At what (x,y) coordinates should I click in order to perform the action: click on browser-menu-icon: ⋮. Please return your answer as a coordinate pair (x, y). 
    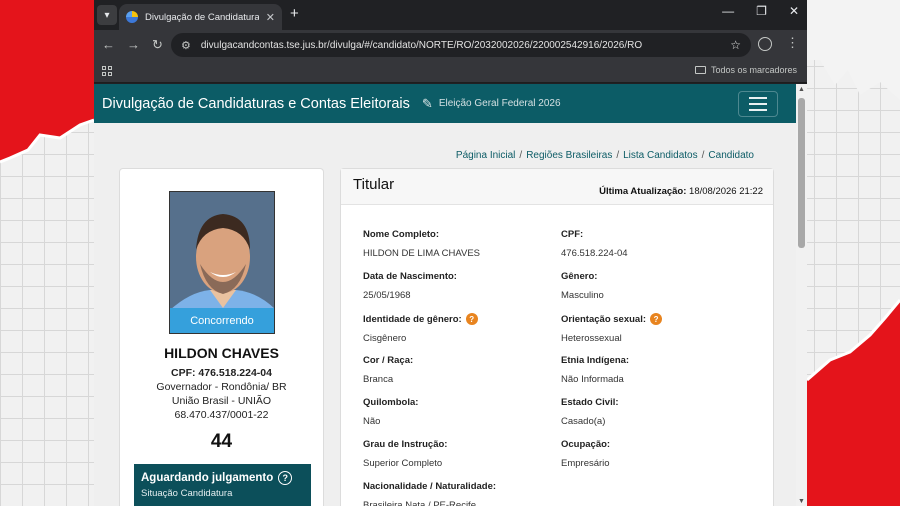
    Looking at the image, I should click on (792, 43).